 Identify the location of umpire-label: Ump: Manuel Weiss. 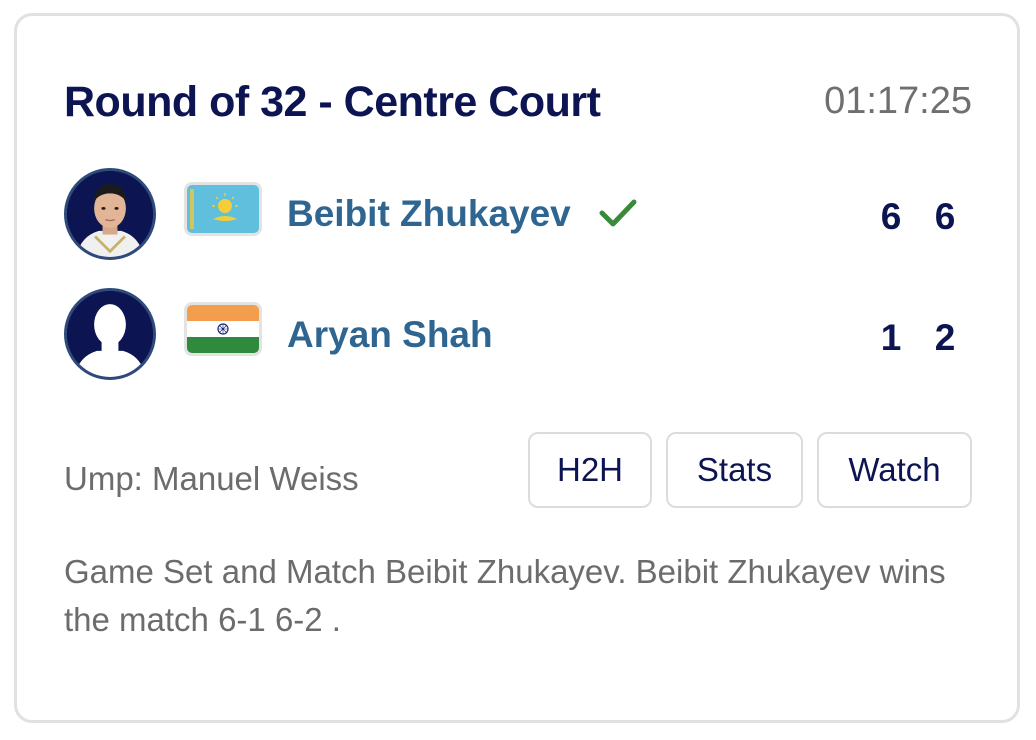
(211, 478).